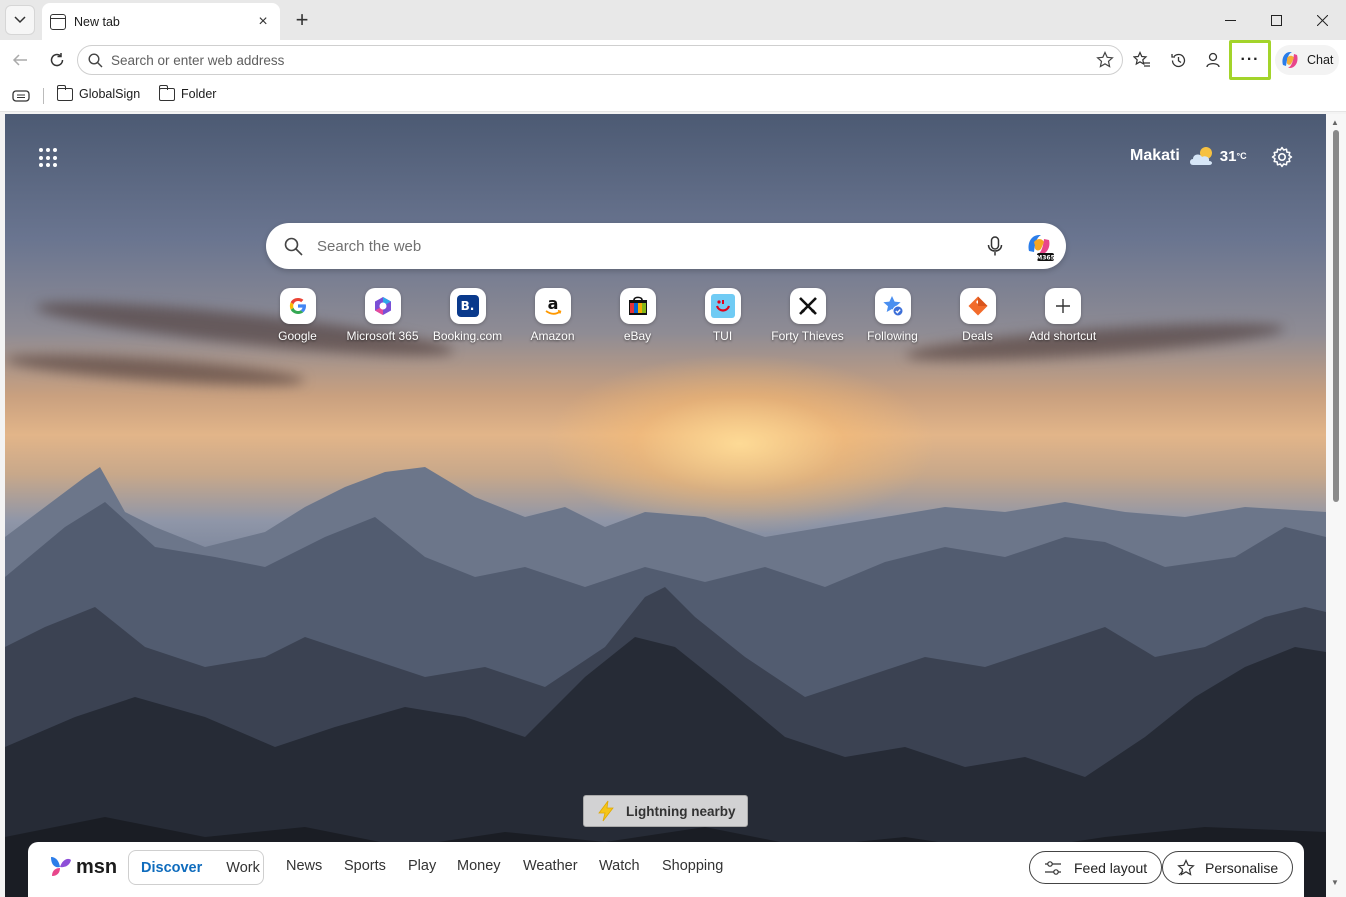 The height and width of the screenshot is (897, 1346). Describe the element at coordinates (302, 20) in the screenshot. I see `new-tab-button: +` at that location.